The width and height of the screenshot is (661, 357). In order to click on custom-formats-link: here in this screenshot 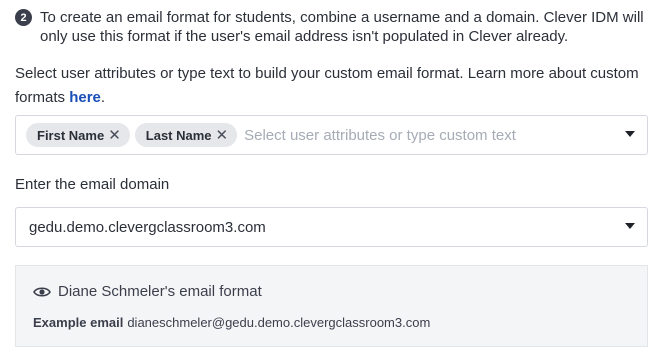, I will do `click(85, 97)`.